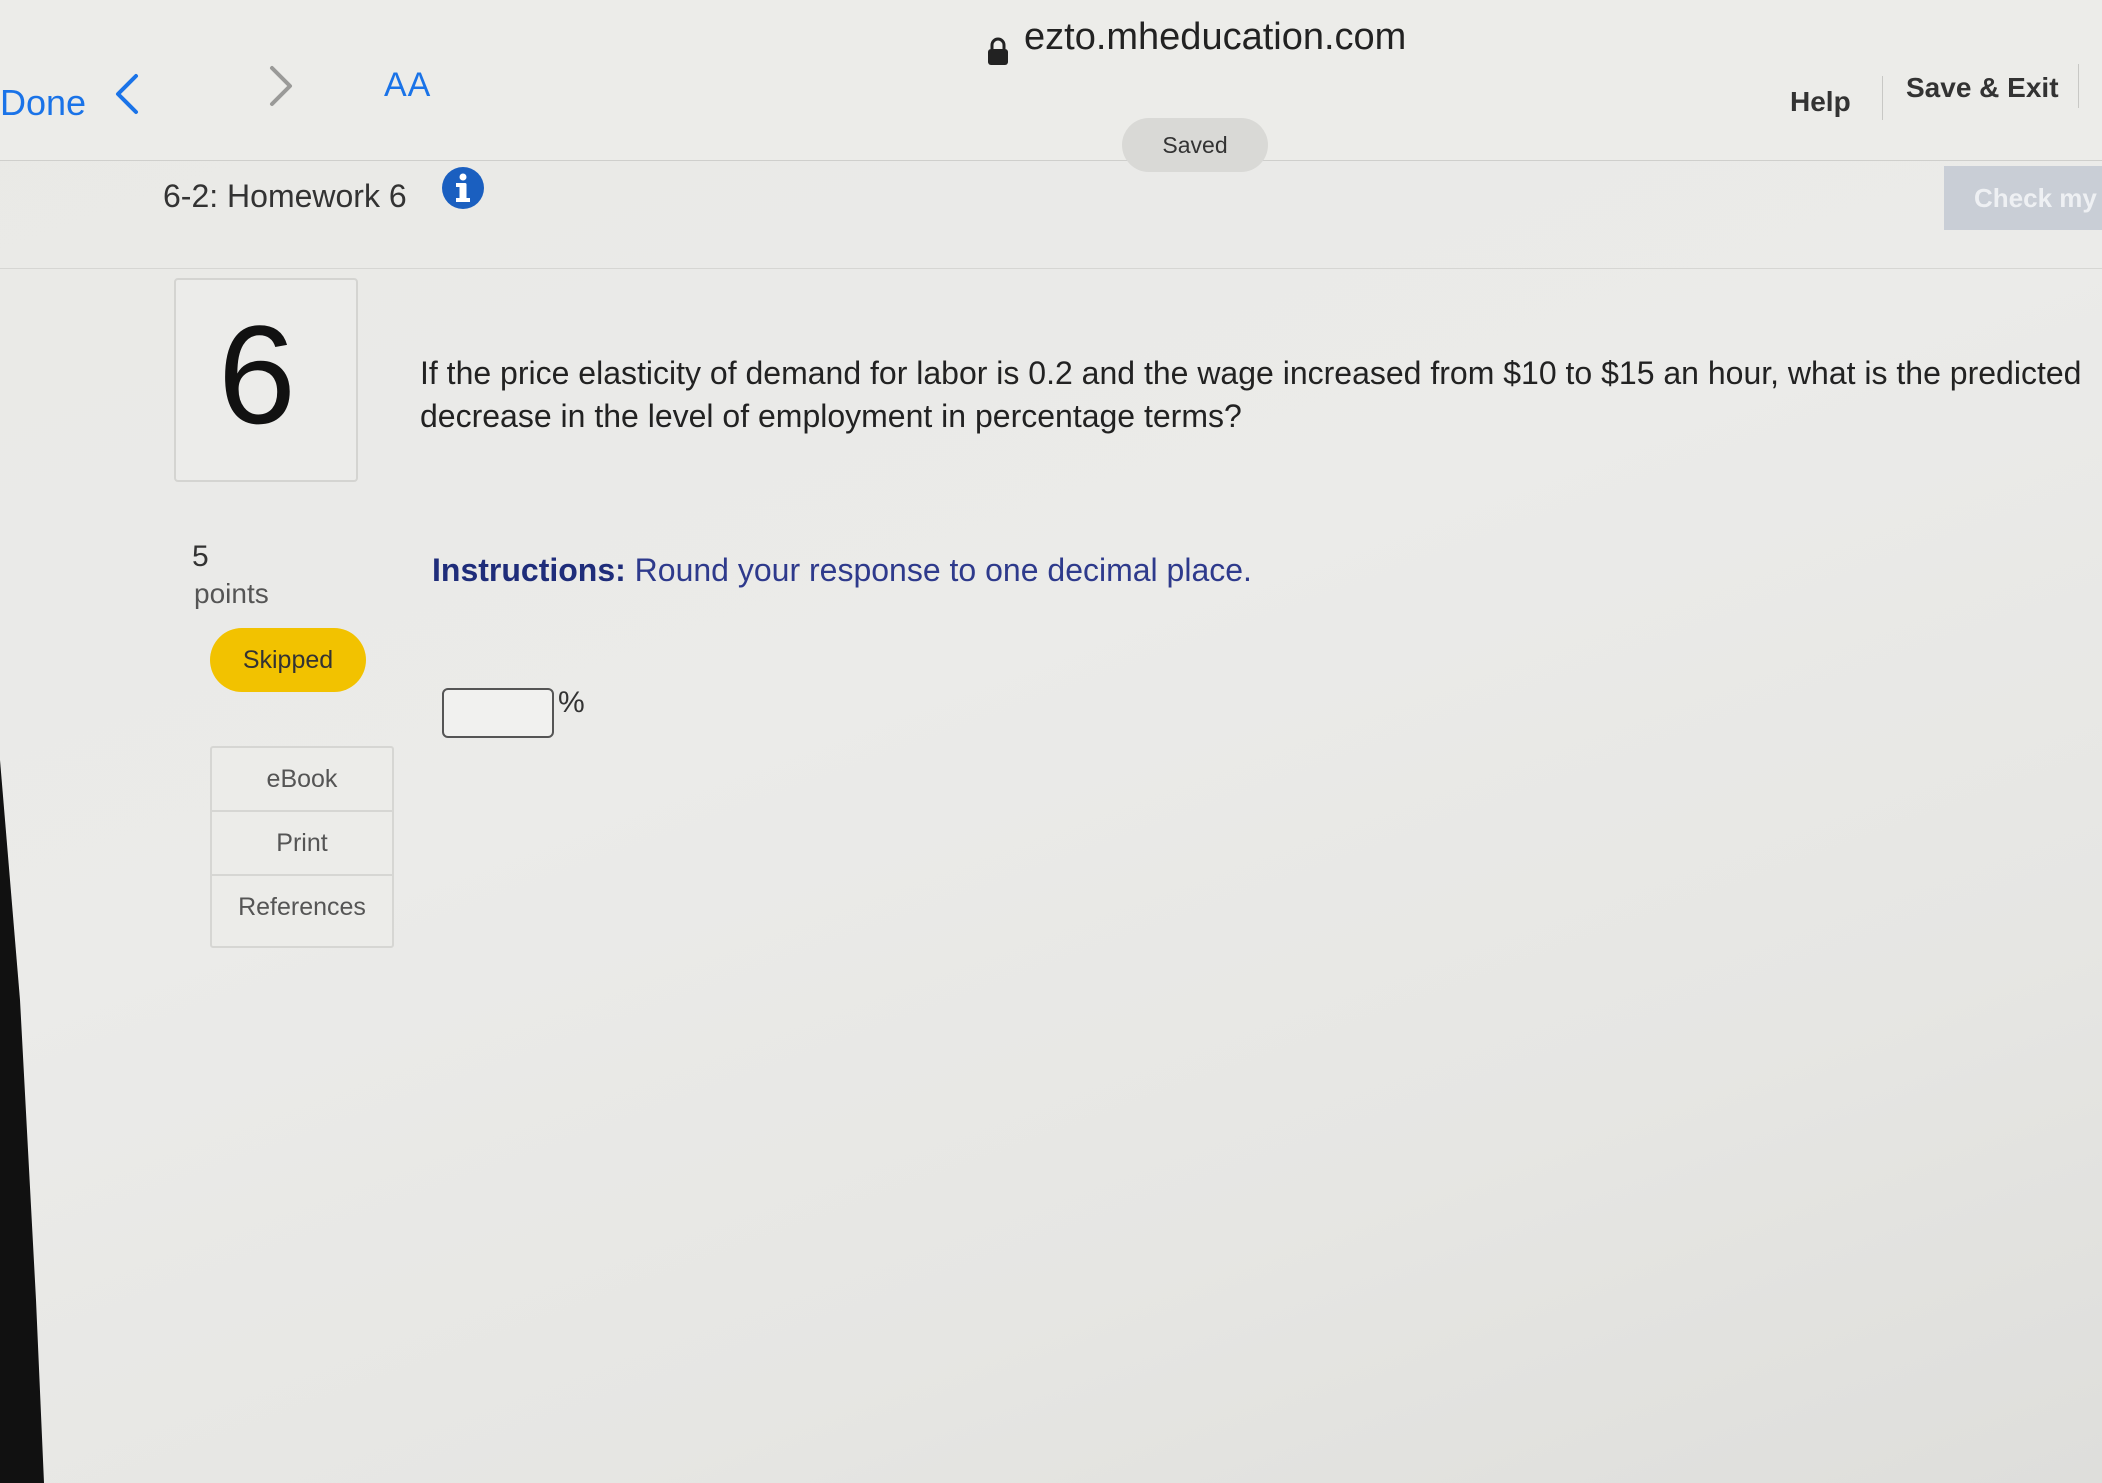  Describe the element at coordinates (127, 96) in the screenshot. I see `back-chevron-icon` at that location.